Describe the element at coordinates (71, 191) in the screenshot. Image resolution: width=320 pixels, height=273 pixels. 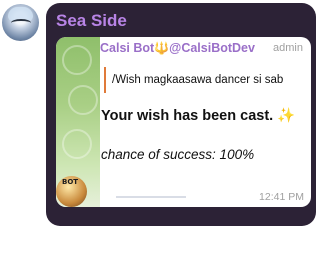
I see `bot-avatar: BOT` at that location.